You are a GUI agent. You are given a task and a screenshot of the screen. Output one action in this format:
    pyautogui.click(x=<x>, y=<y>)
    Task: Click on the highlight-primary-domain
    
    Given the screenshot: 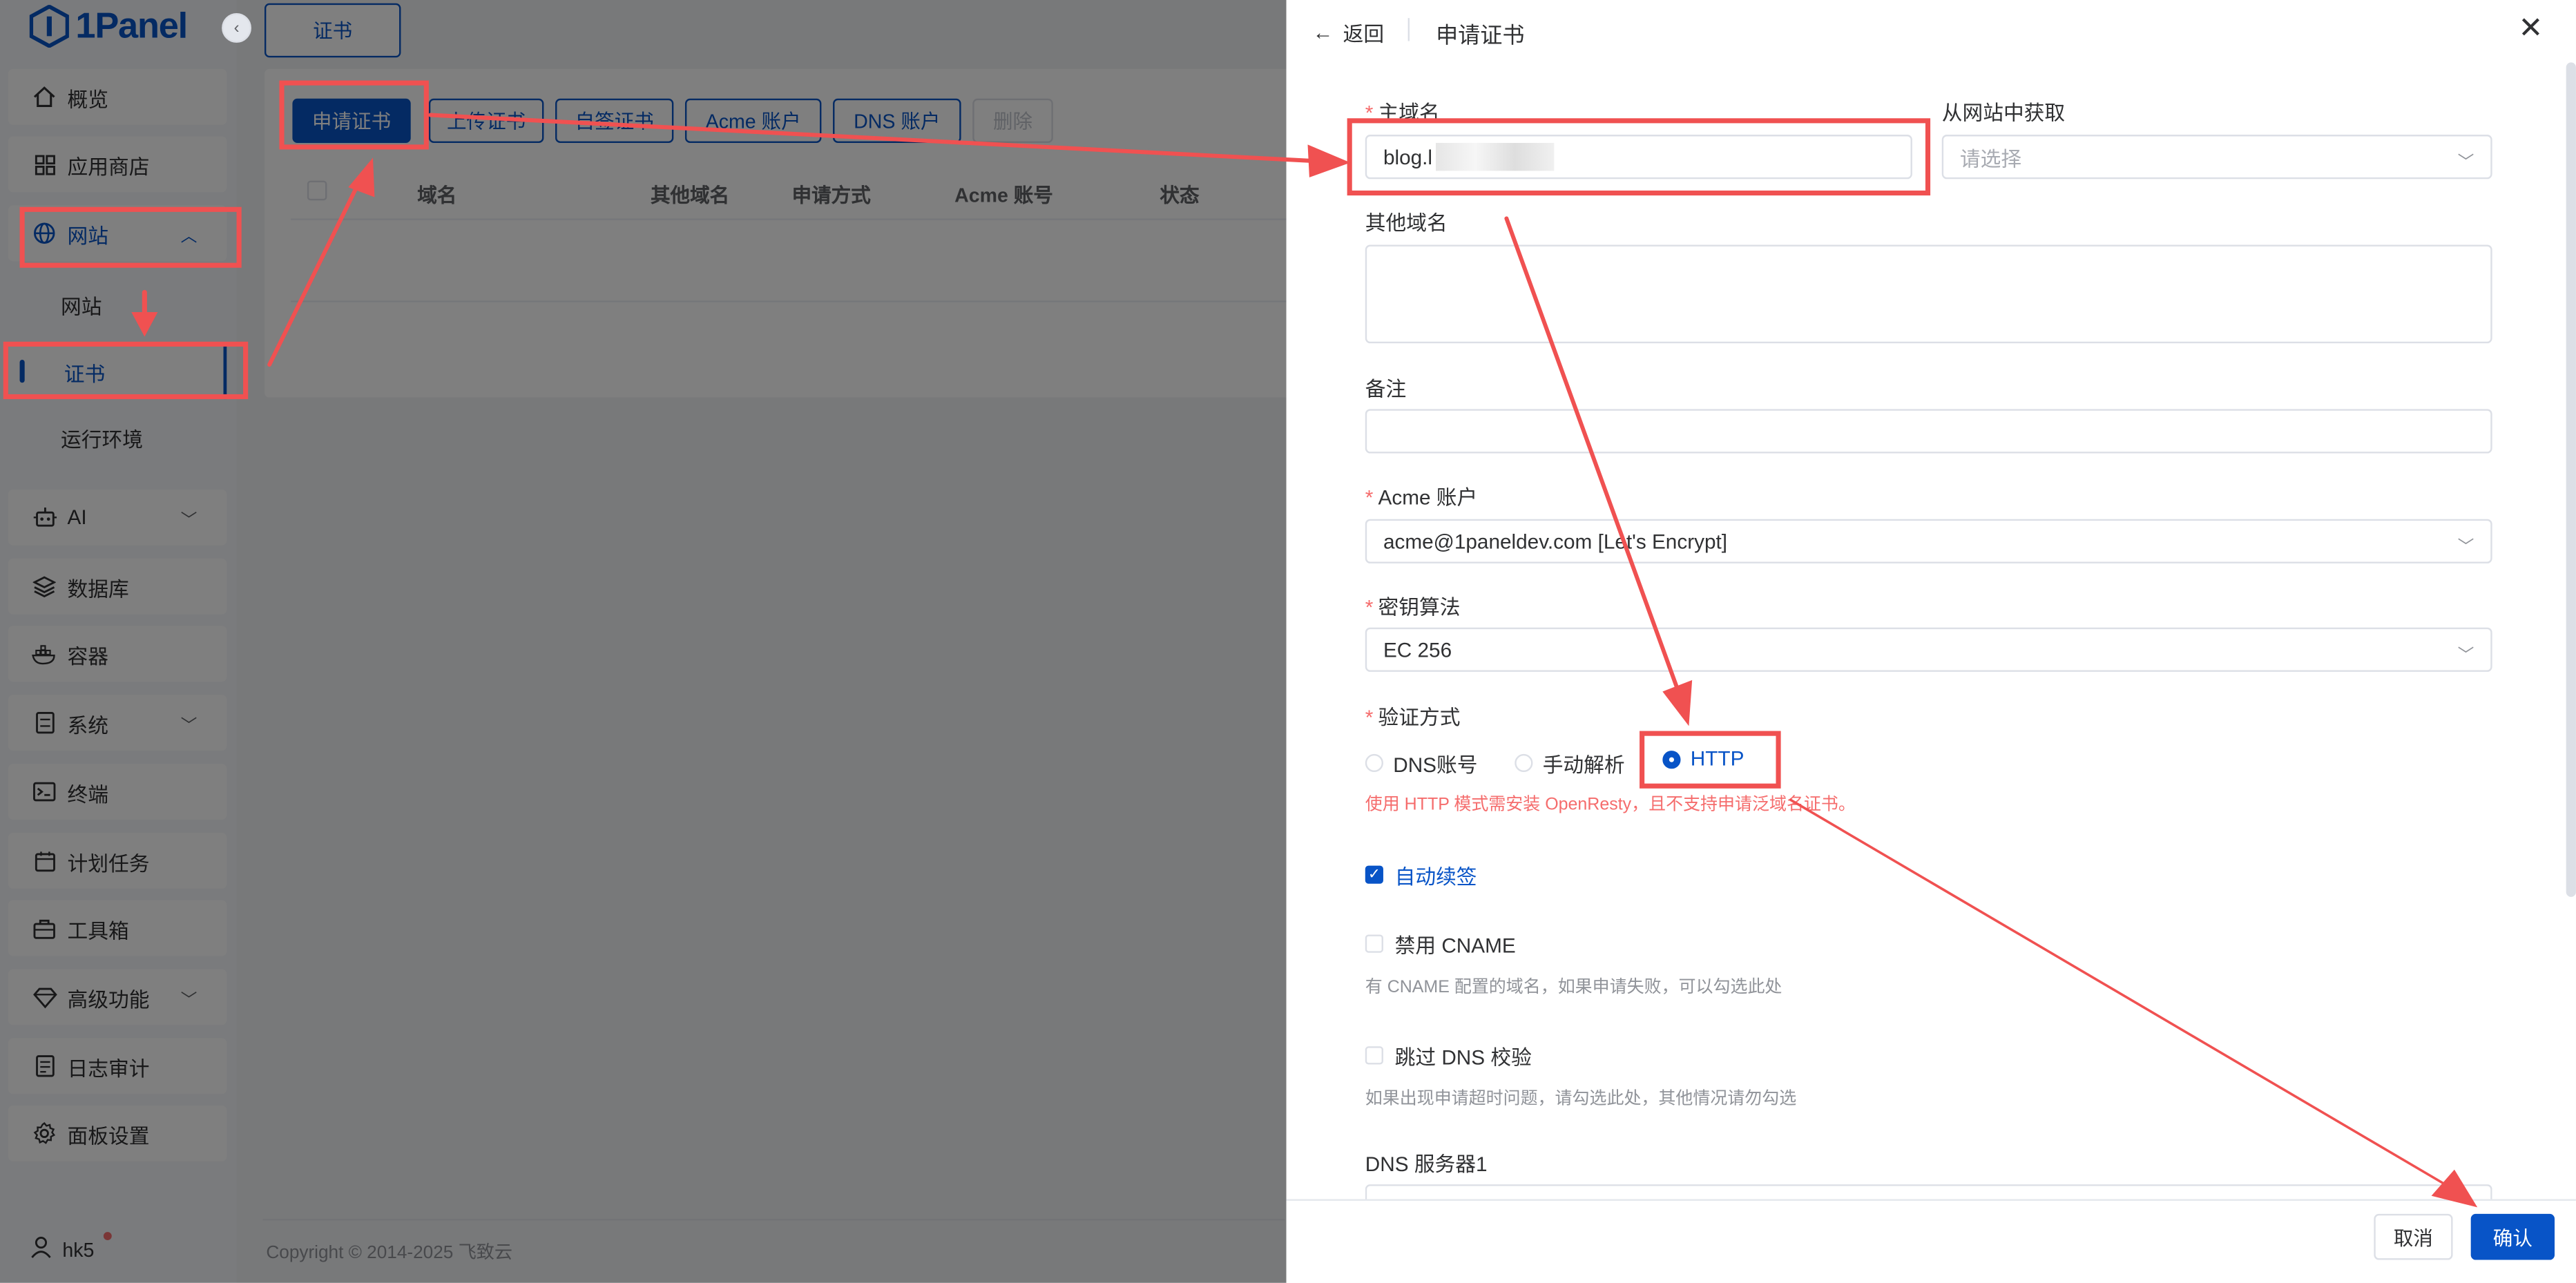 What is the action you would take?
    pyautogui.click(x=1639, y=157)
    